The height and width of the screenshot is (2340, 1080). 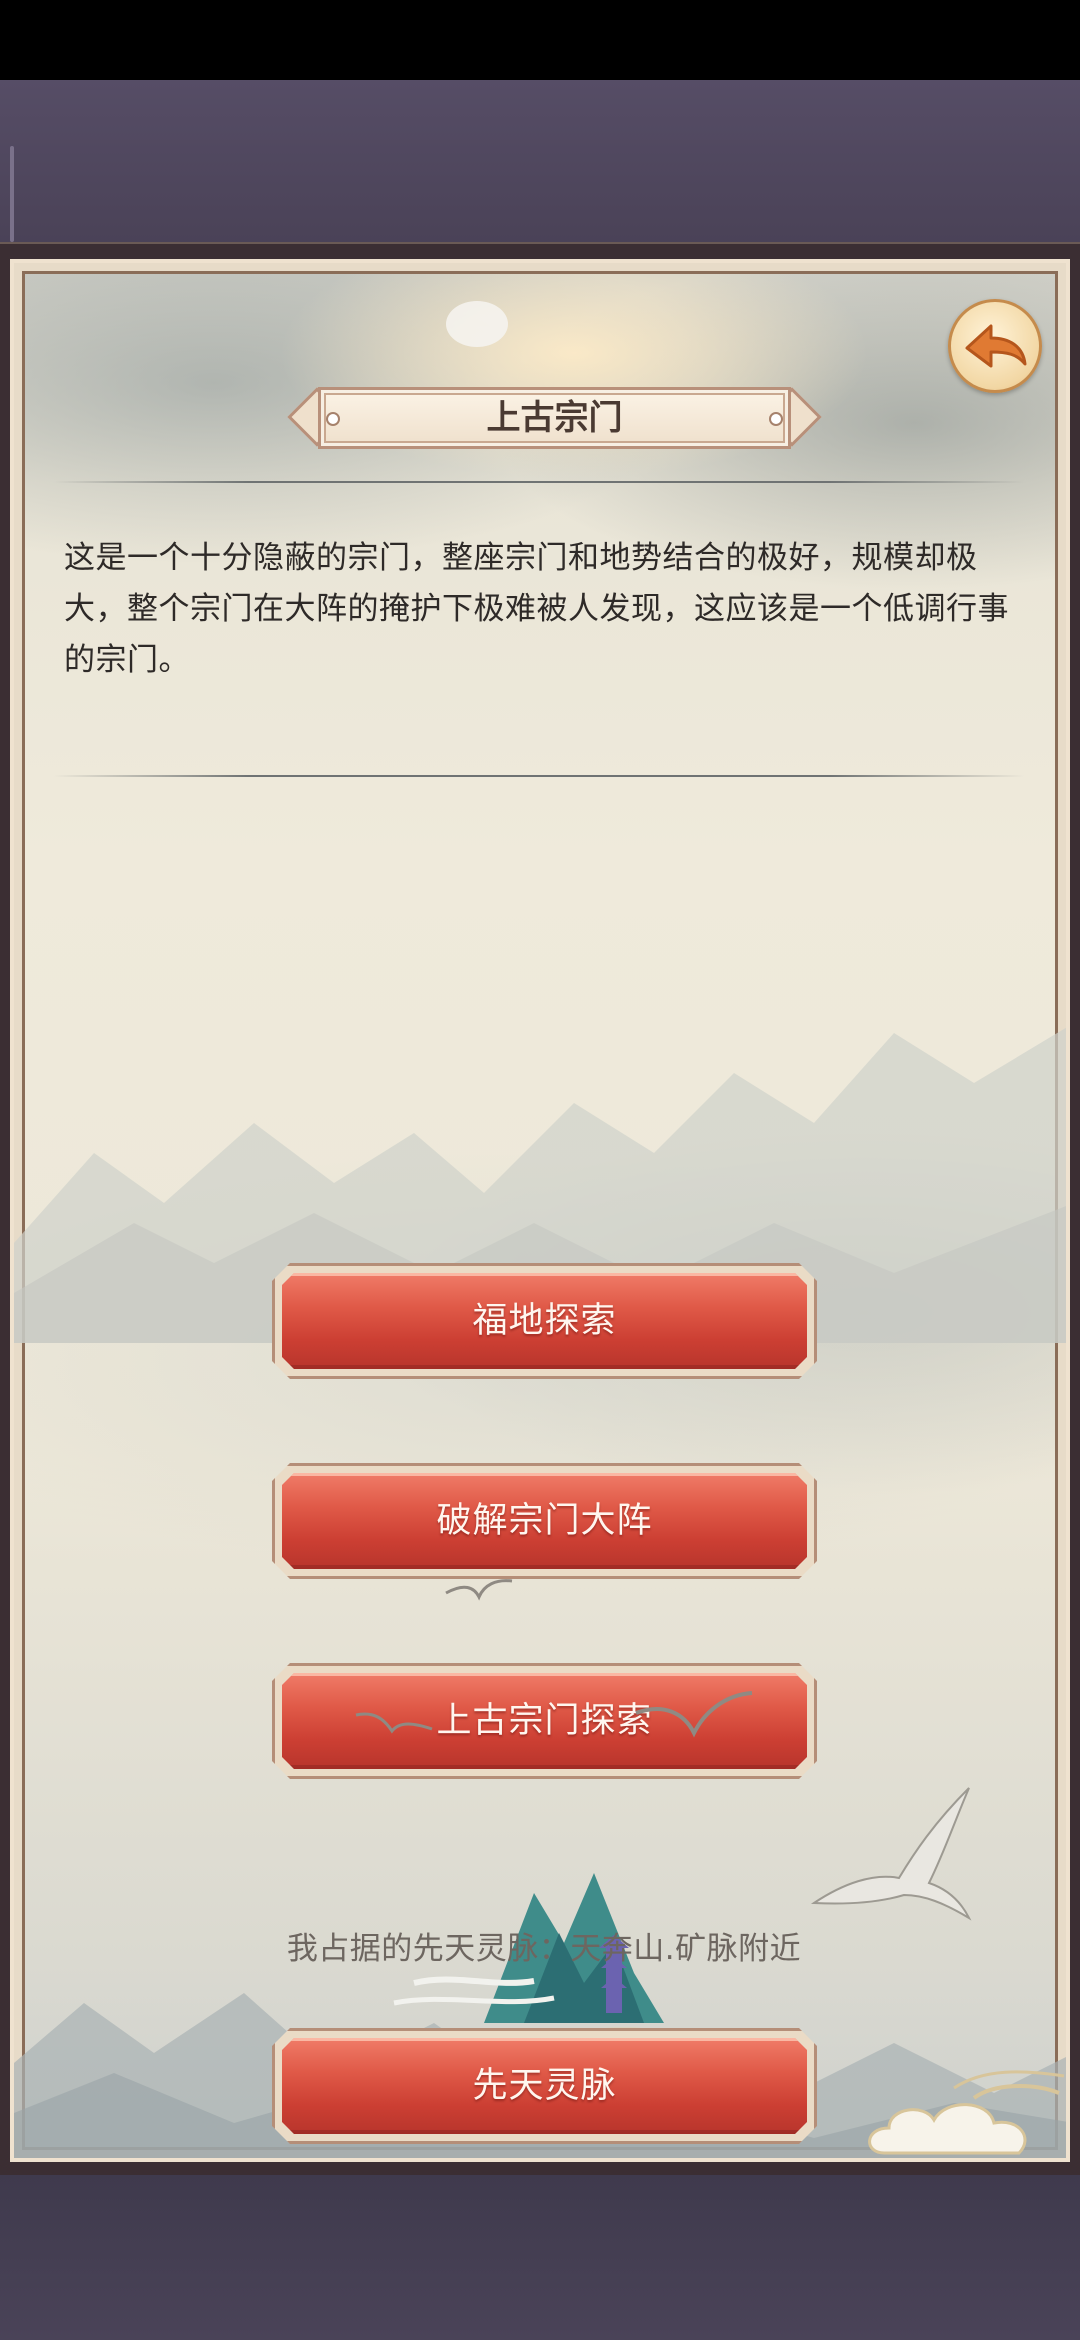 I want to click on cloud-ornament, so click(x=966, y=2112).